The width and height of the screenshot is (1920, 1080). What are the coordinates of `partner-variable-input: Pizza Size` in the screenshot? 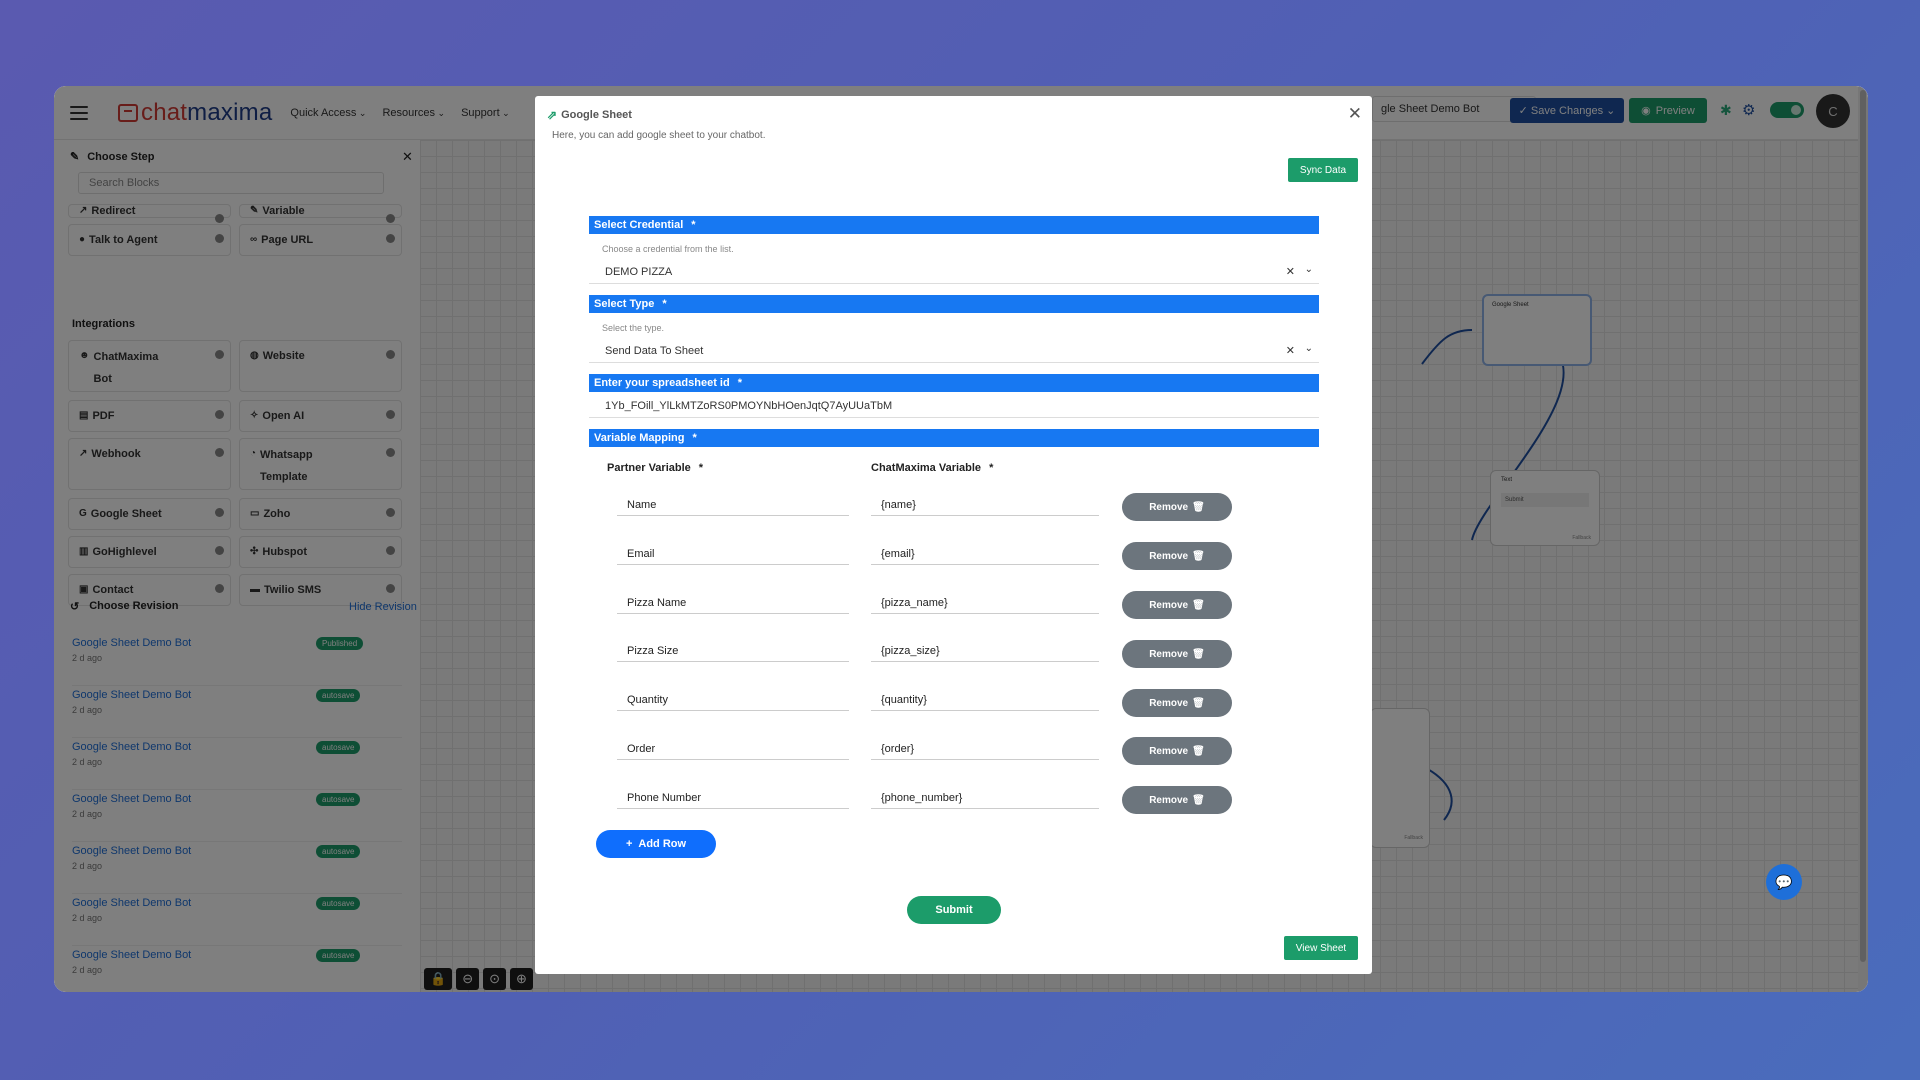 It's located at (733, 650).